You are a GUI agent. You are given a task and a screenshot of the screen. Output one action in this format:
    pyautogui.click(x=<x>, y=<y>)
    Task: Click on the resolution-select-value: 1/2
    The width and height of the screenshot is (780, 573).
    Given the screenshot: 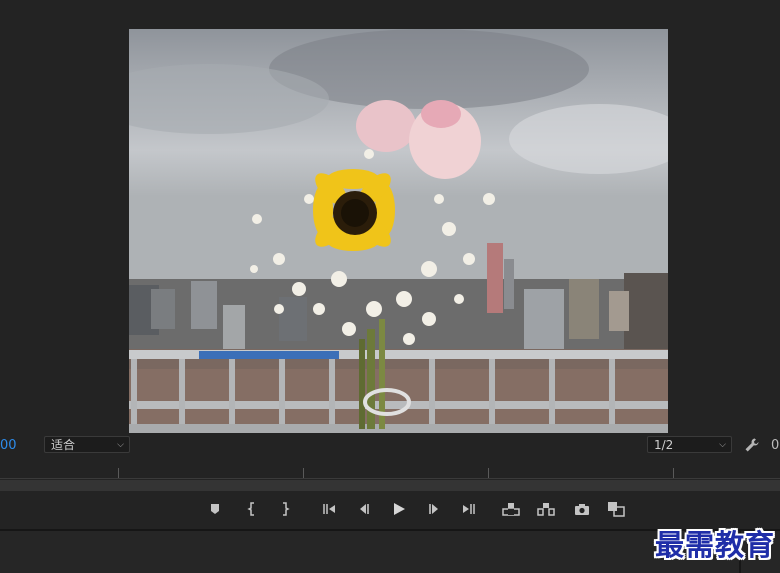 What is the action you would take?
    pyautogui.click(x=664, y=445)
    